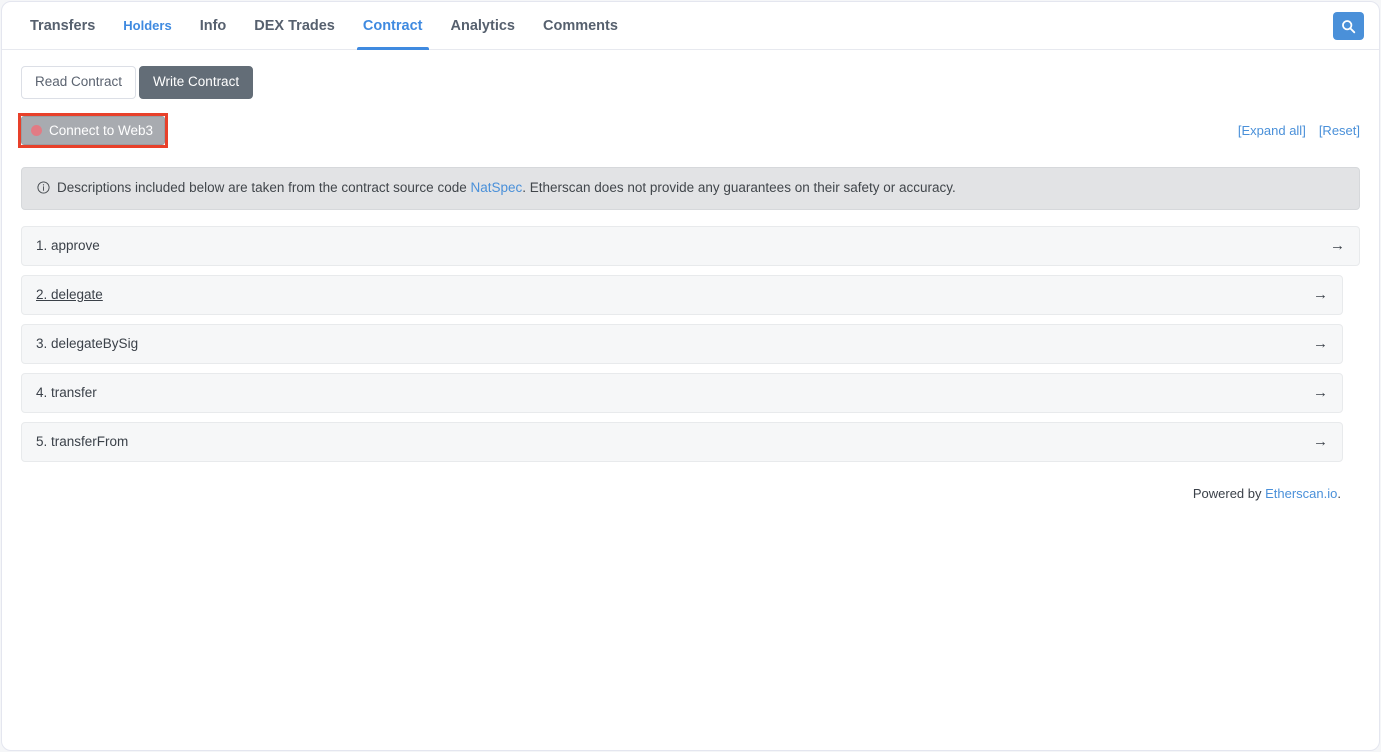 The width and height of the screenshot is (1381, 752). I want to click on info-circle-icon, so click(43, 189).